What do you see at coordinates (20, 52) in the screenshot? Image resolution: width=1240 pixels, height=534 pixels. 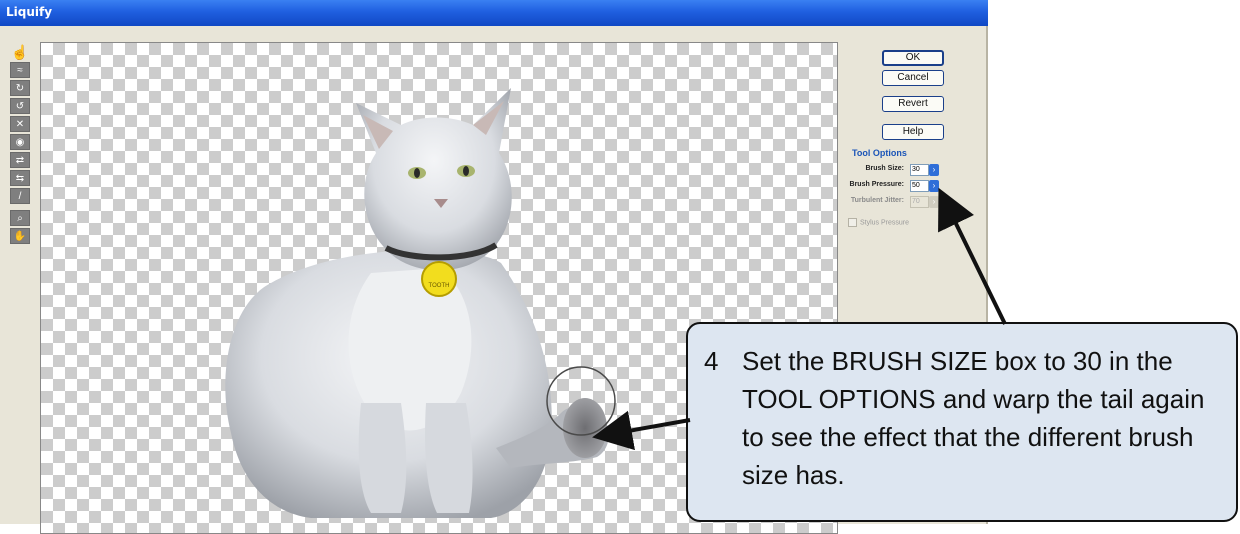 I see `warp-tool-icon: ☝` at bounding box center [20, 52].